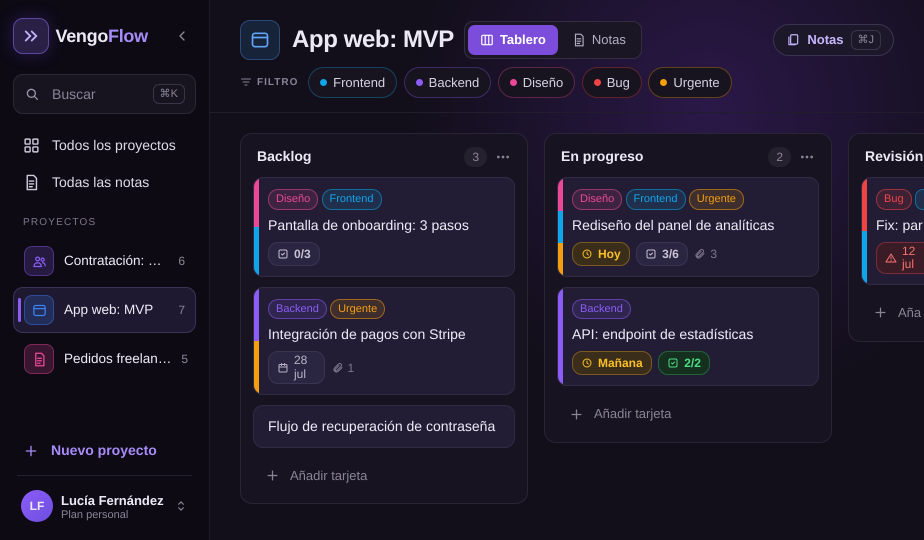 Image resolution: width=924 pixels, height=540 pixels. I want to click on task-card: Diseño Frontend Urgente Rediseño del panel de analíticas Hoy 3/6 3, so click(688, 227).